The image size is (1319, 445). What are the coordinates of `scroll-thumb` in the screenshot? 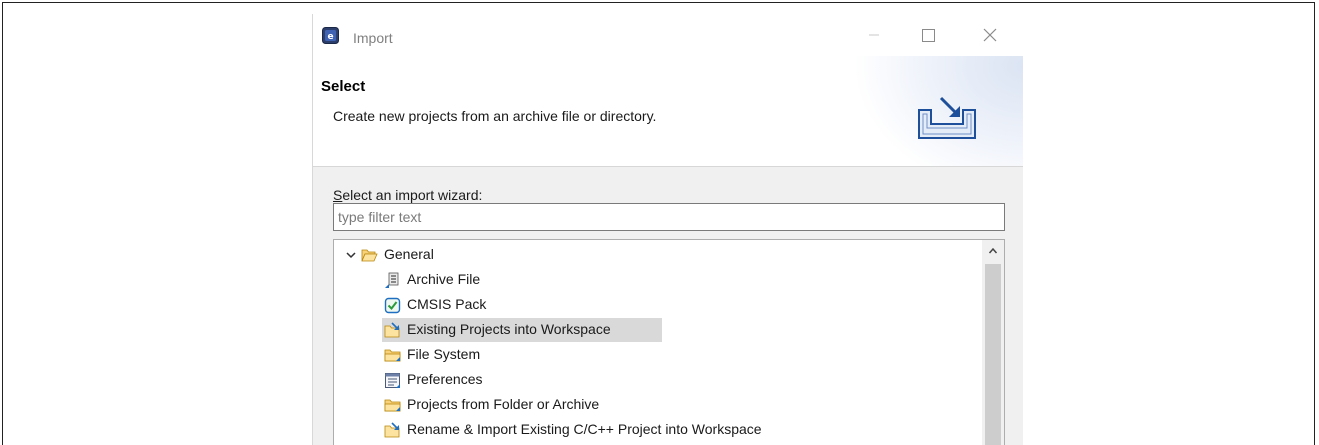 It's located at (993, 354).